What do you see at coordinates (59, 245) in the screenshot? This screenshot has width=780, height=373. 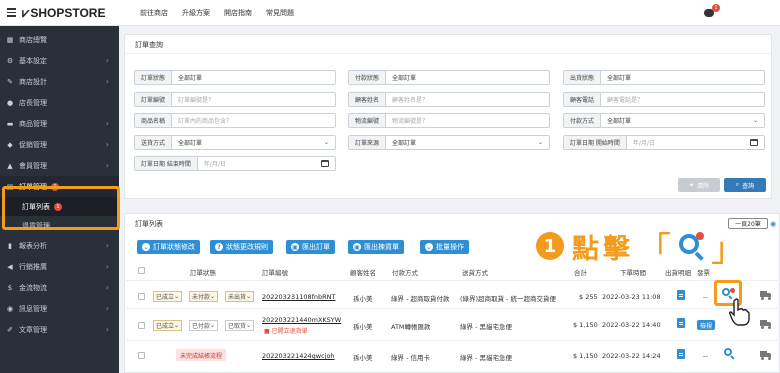 I see `sidebar-item-reports: ▮ 報表分析 ›` at bounding box center [59, 245].